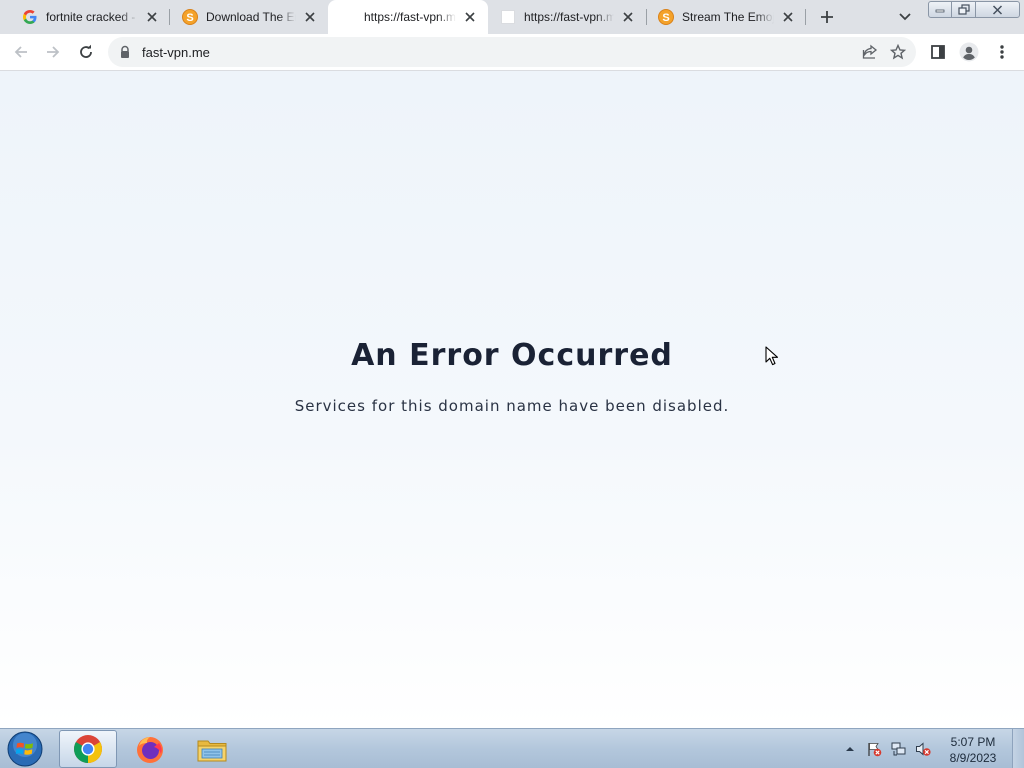  I want to click on error-heading: An Error Occurred, so click(512, 355).